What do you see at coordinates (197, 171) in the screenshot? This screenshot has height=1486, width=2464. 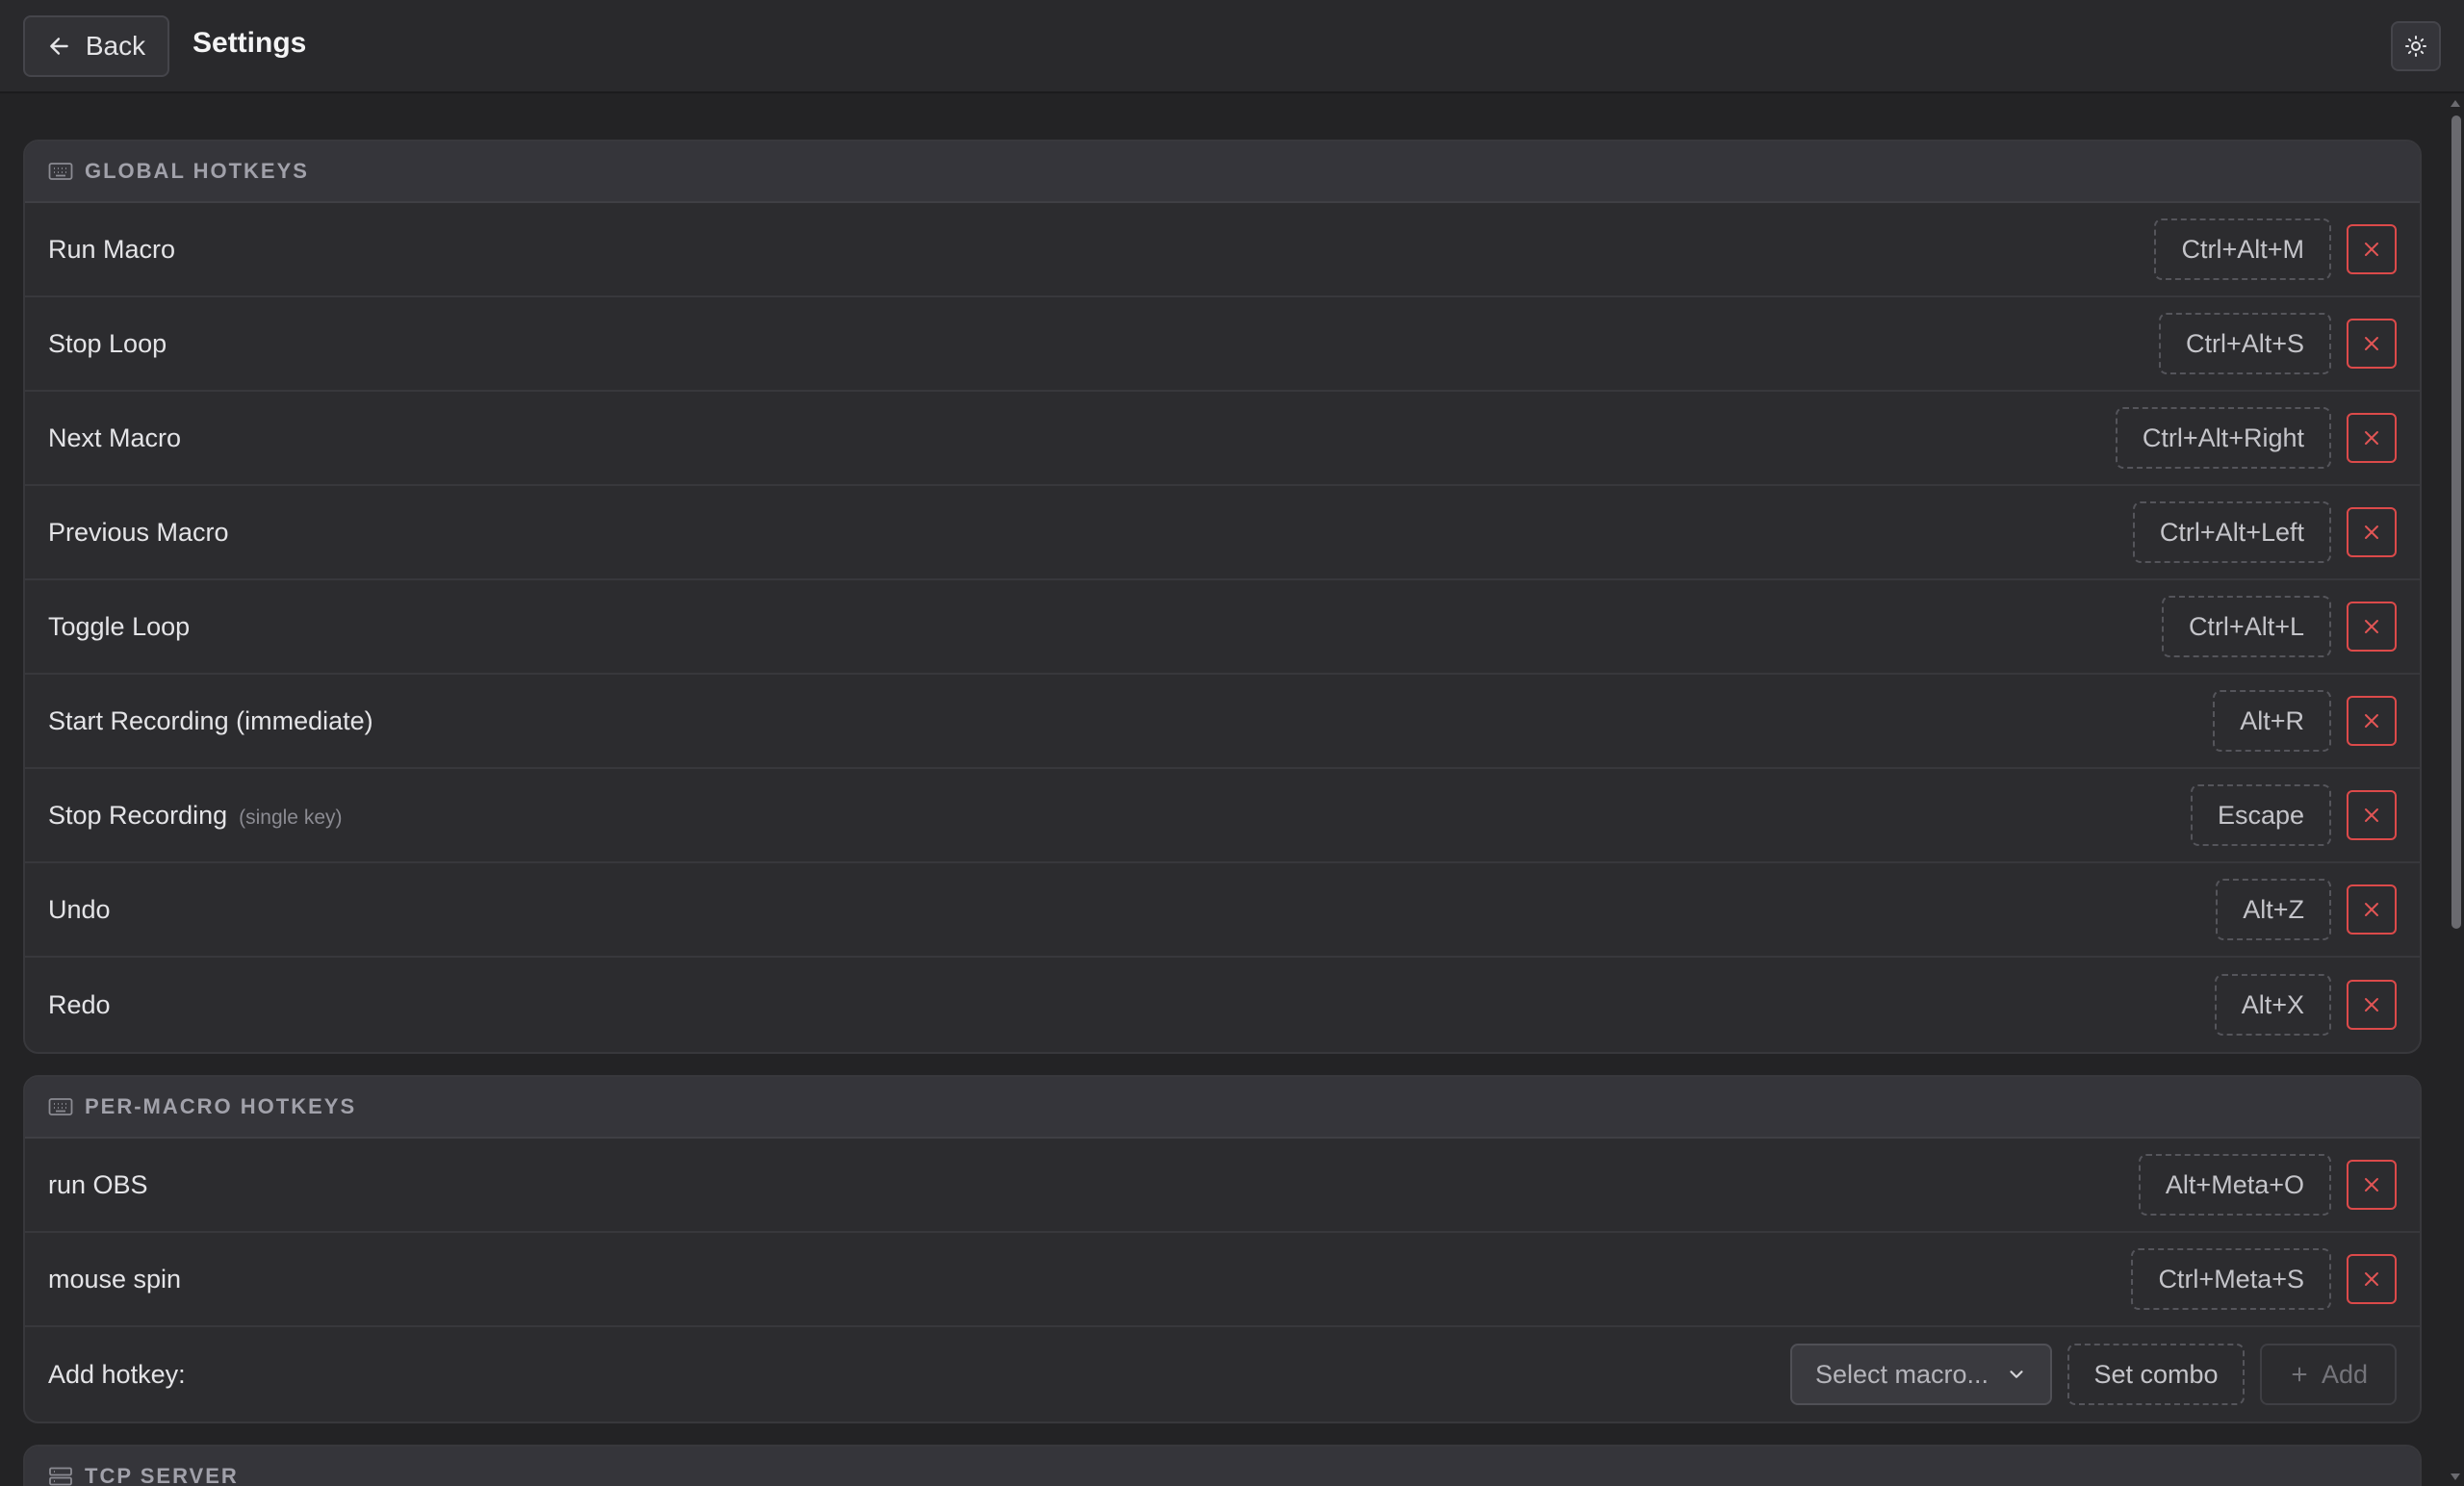 I see `global-hotkeys-title: GLOBAL HOTKEYS` at bounding box center [197, 171].